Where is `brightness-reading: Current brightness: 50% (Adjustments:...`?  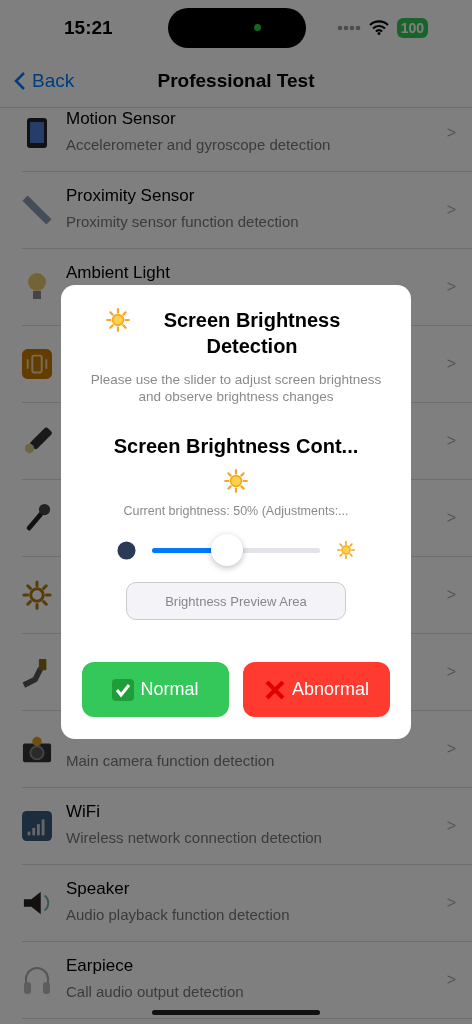
brightness-reading: Current brightness: 50% (Adjustments:... is located at coordinates (236, 511).